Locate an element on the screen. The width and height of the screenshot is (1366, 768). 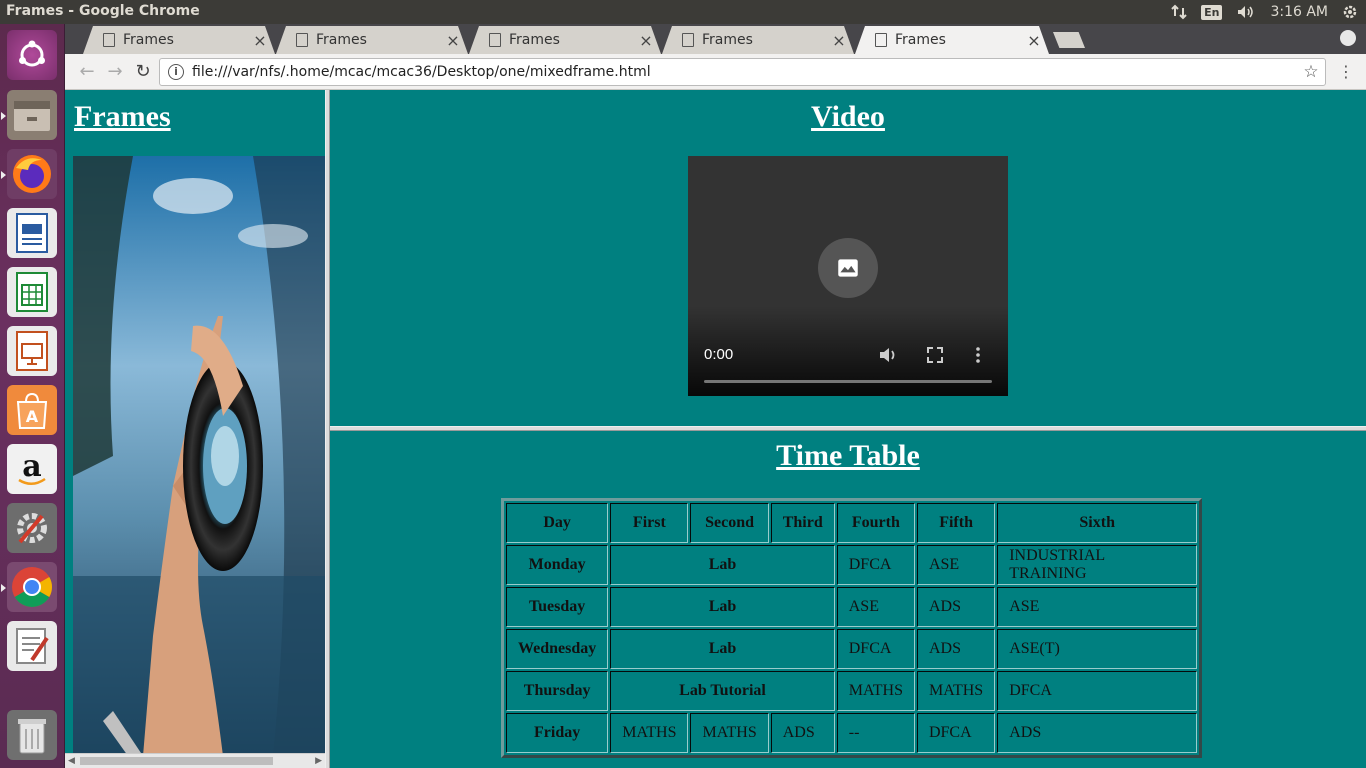
horizontal-scrollbar: ◀ ▶ is located at coordinates (195, 760).